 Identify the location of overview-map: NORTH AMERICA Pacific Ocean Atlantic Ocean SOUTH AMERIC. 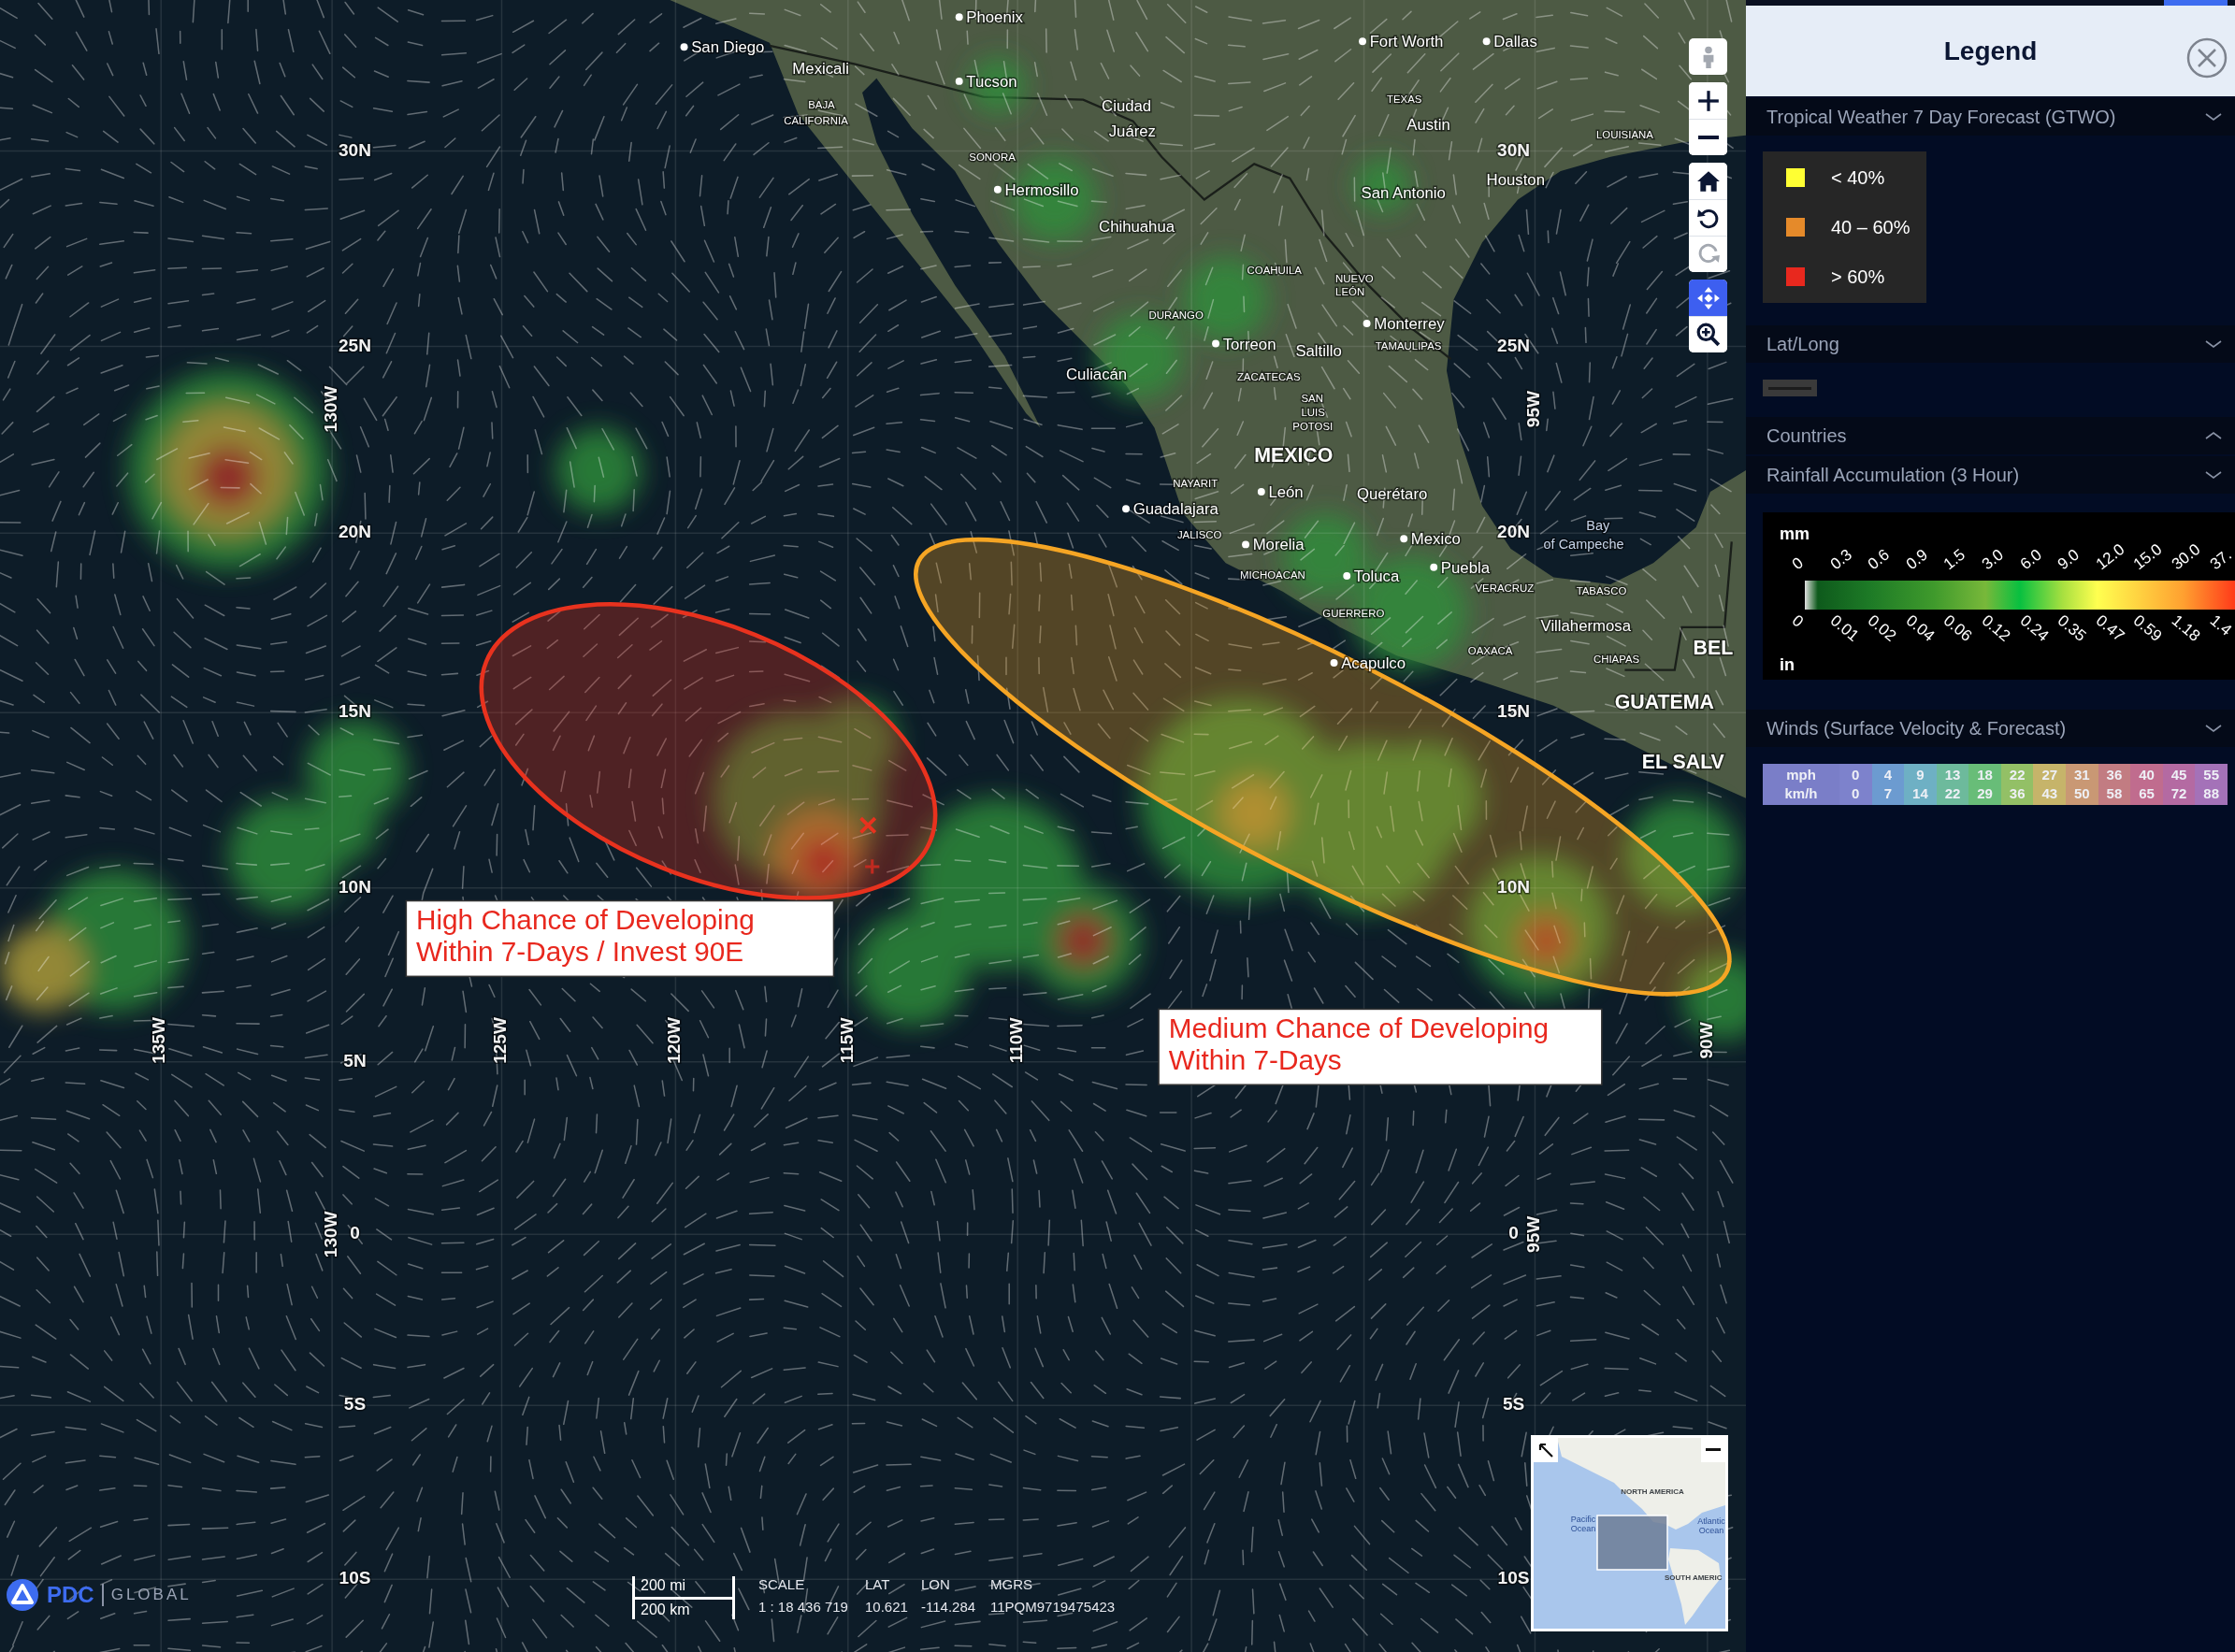
(1629, 1533).